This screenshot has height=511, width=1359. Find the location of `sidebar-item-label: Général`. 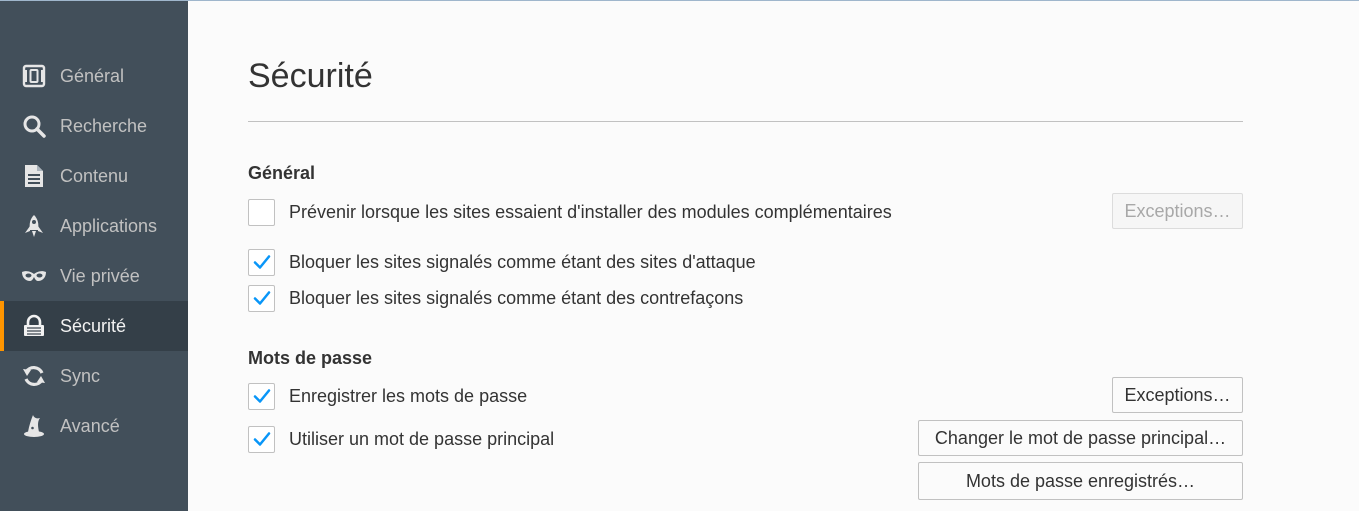

sidebar-item-label: Général is located at coordinates (92, 75).